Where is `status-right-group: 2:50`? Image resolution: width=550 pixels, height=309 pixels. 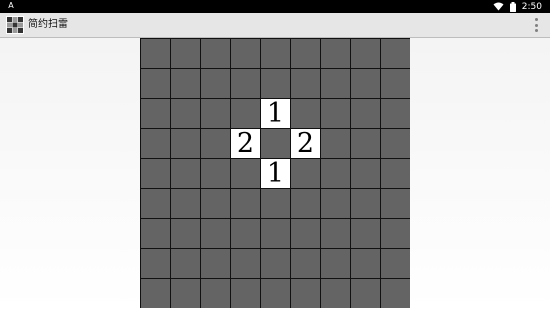 status-right-group: 2:50 is located at coordinates (517, 6).